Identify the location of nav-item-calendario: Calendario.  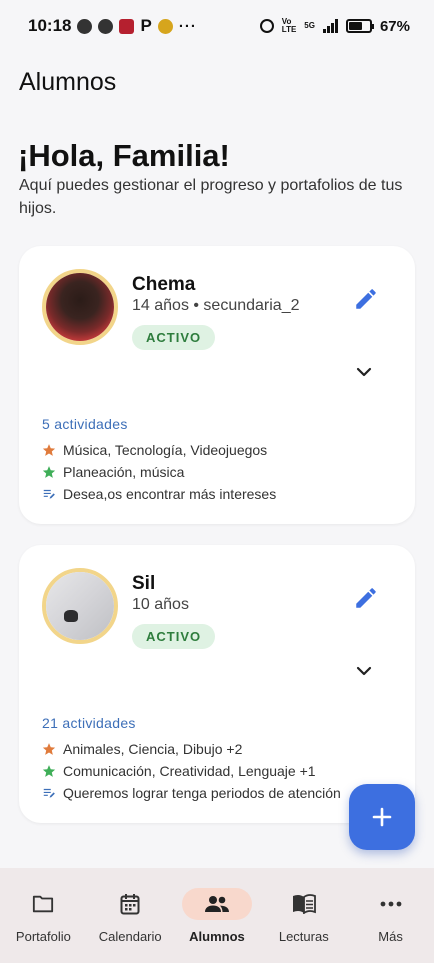
(130, 915).